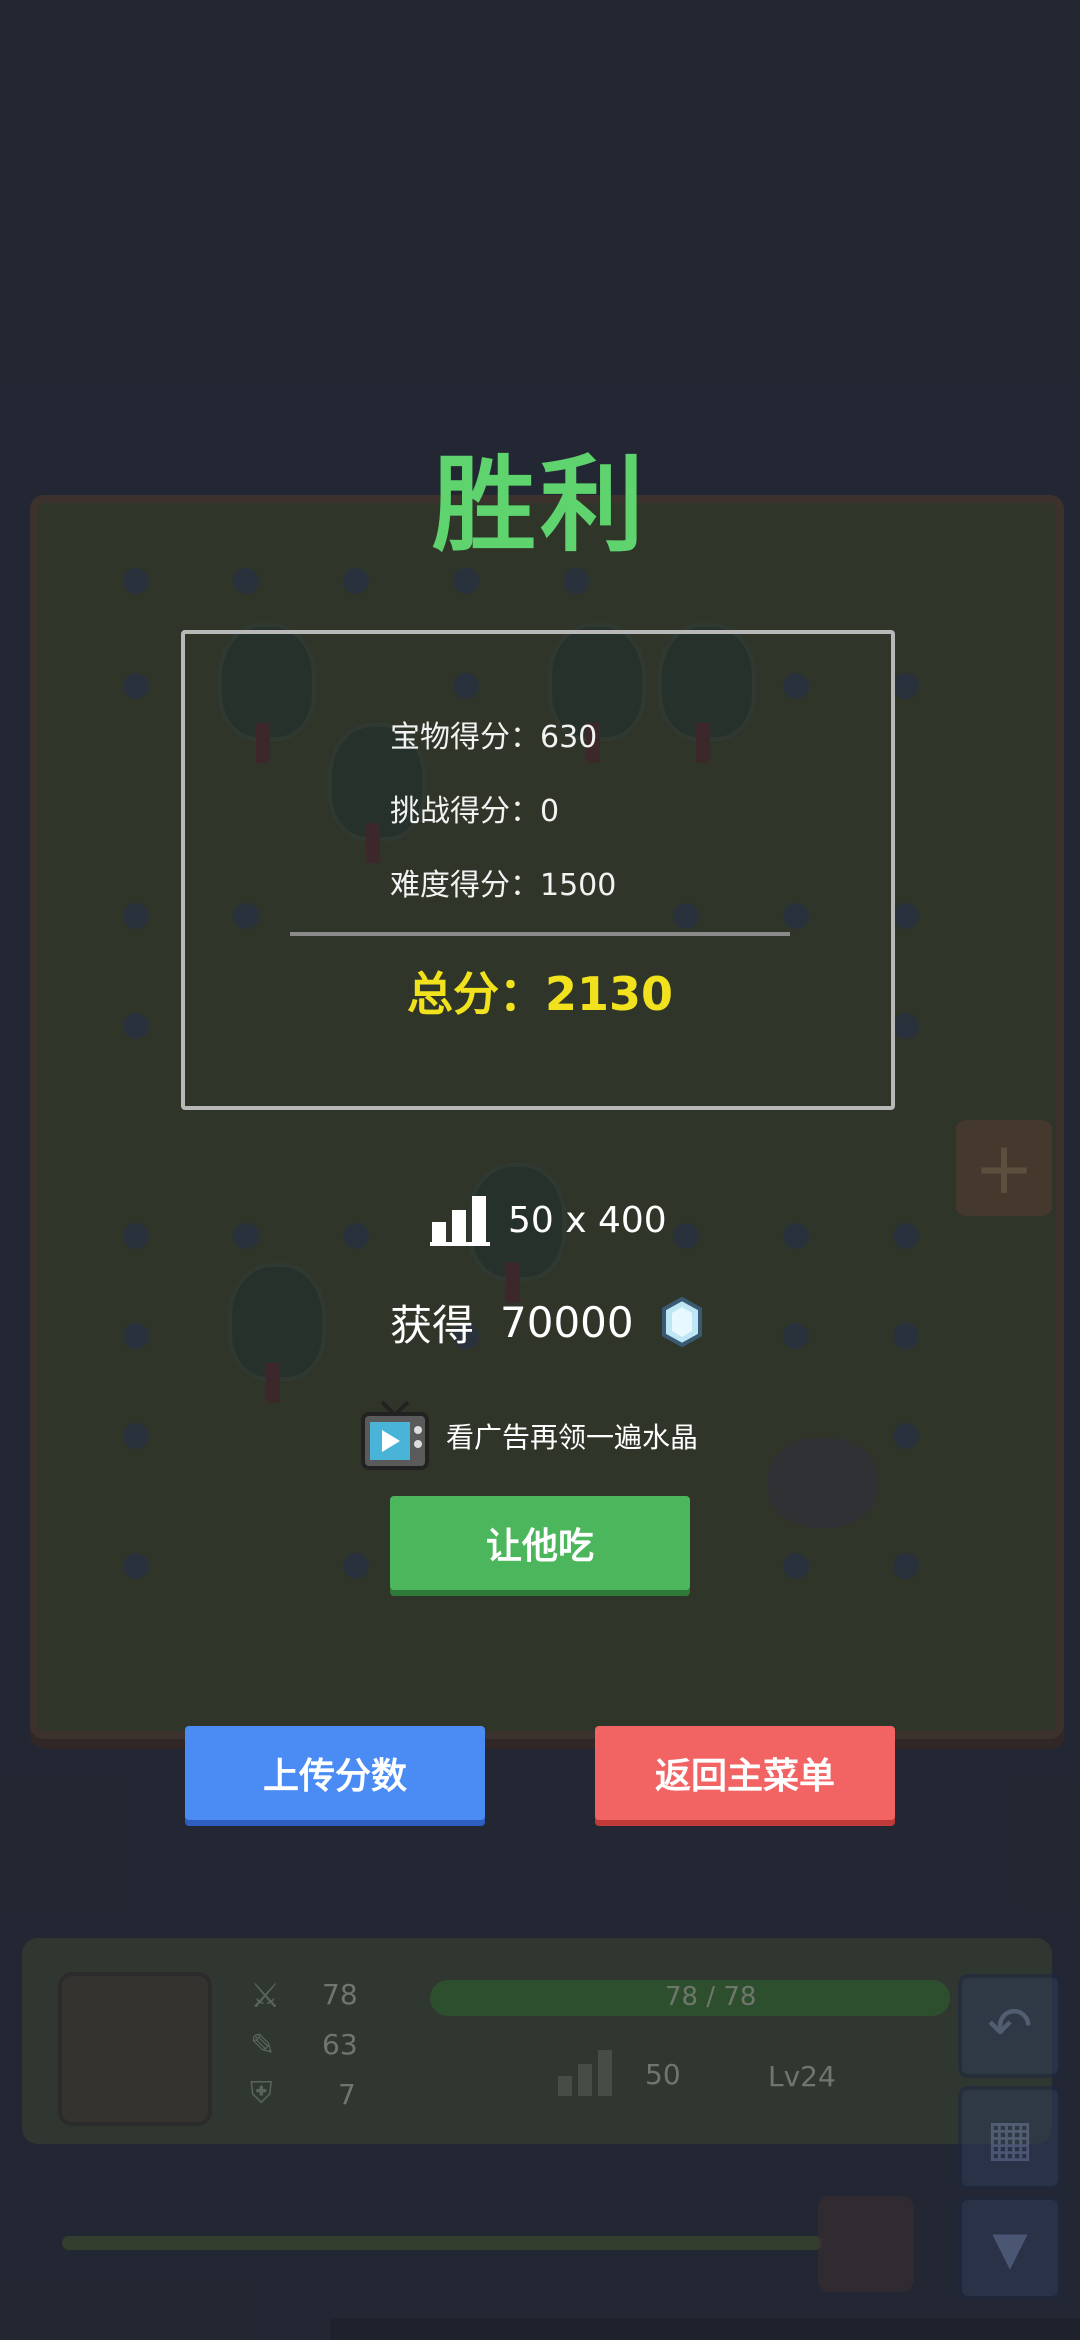 The width and height of the screenshot is (1080, 2340). I want to click on rank-row: 50 x 400, so click(548, 1220).